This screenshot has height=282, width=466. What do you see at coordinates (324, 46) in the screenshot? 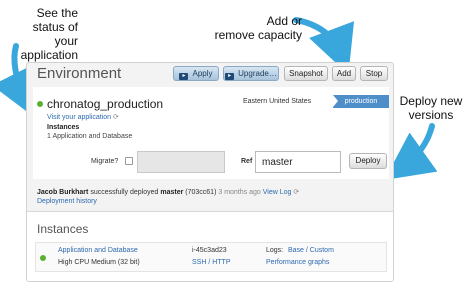
I see `capacity-arrow` at bounding box center [324, 46].